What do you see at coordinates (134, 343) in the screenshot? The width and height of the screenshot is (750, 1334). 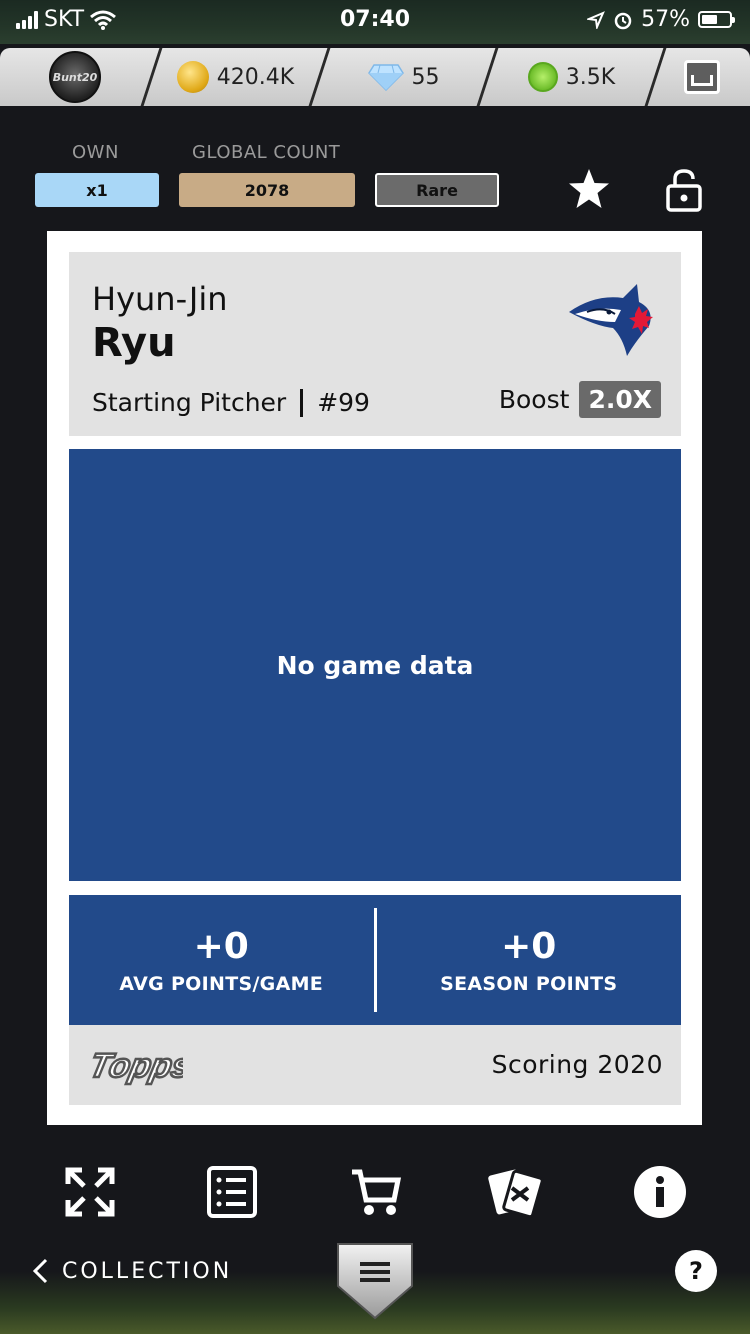 I see `player-last-name: Ryu` at bounding box center [134, 343].